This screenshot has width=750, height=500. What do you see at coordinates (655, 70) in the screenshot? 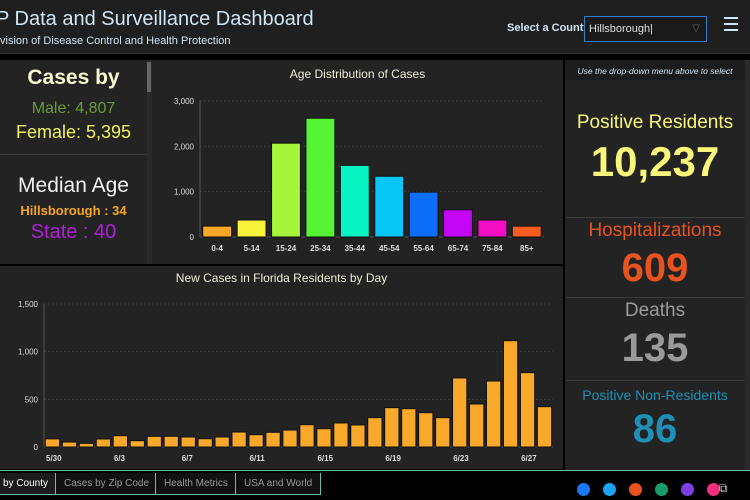
I see `hint-text: Use the drop-down menu above to select` at bounding box center [655, 70].